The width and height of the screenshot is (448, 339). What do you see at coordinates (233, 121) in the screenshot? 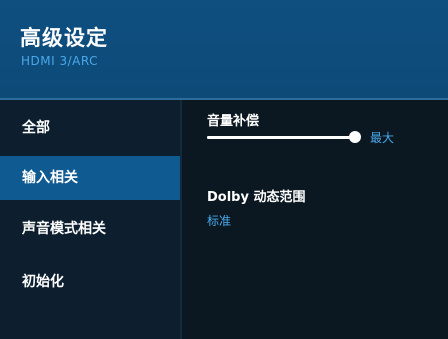
I see `volume-compensation-label: 音量补偿` at bounding box center [233, 121].